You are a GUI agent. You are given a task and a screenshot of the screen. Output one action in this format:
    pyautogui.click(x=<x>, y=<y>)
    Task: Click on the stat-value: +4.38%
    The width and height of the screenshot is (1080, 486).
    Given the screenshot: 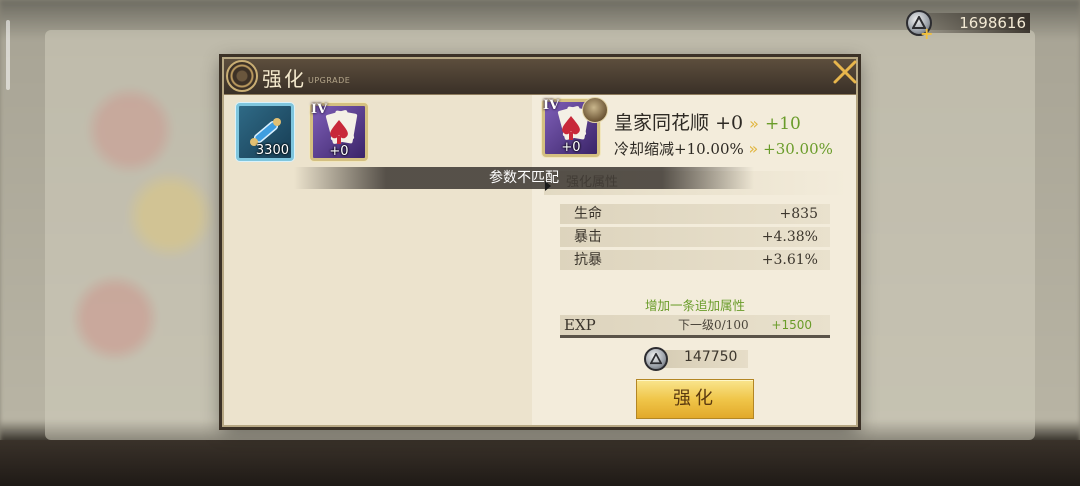 What is the action you would take?
    pyautogui.click(x=789, y=237)
    